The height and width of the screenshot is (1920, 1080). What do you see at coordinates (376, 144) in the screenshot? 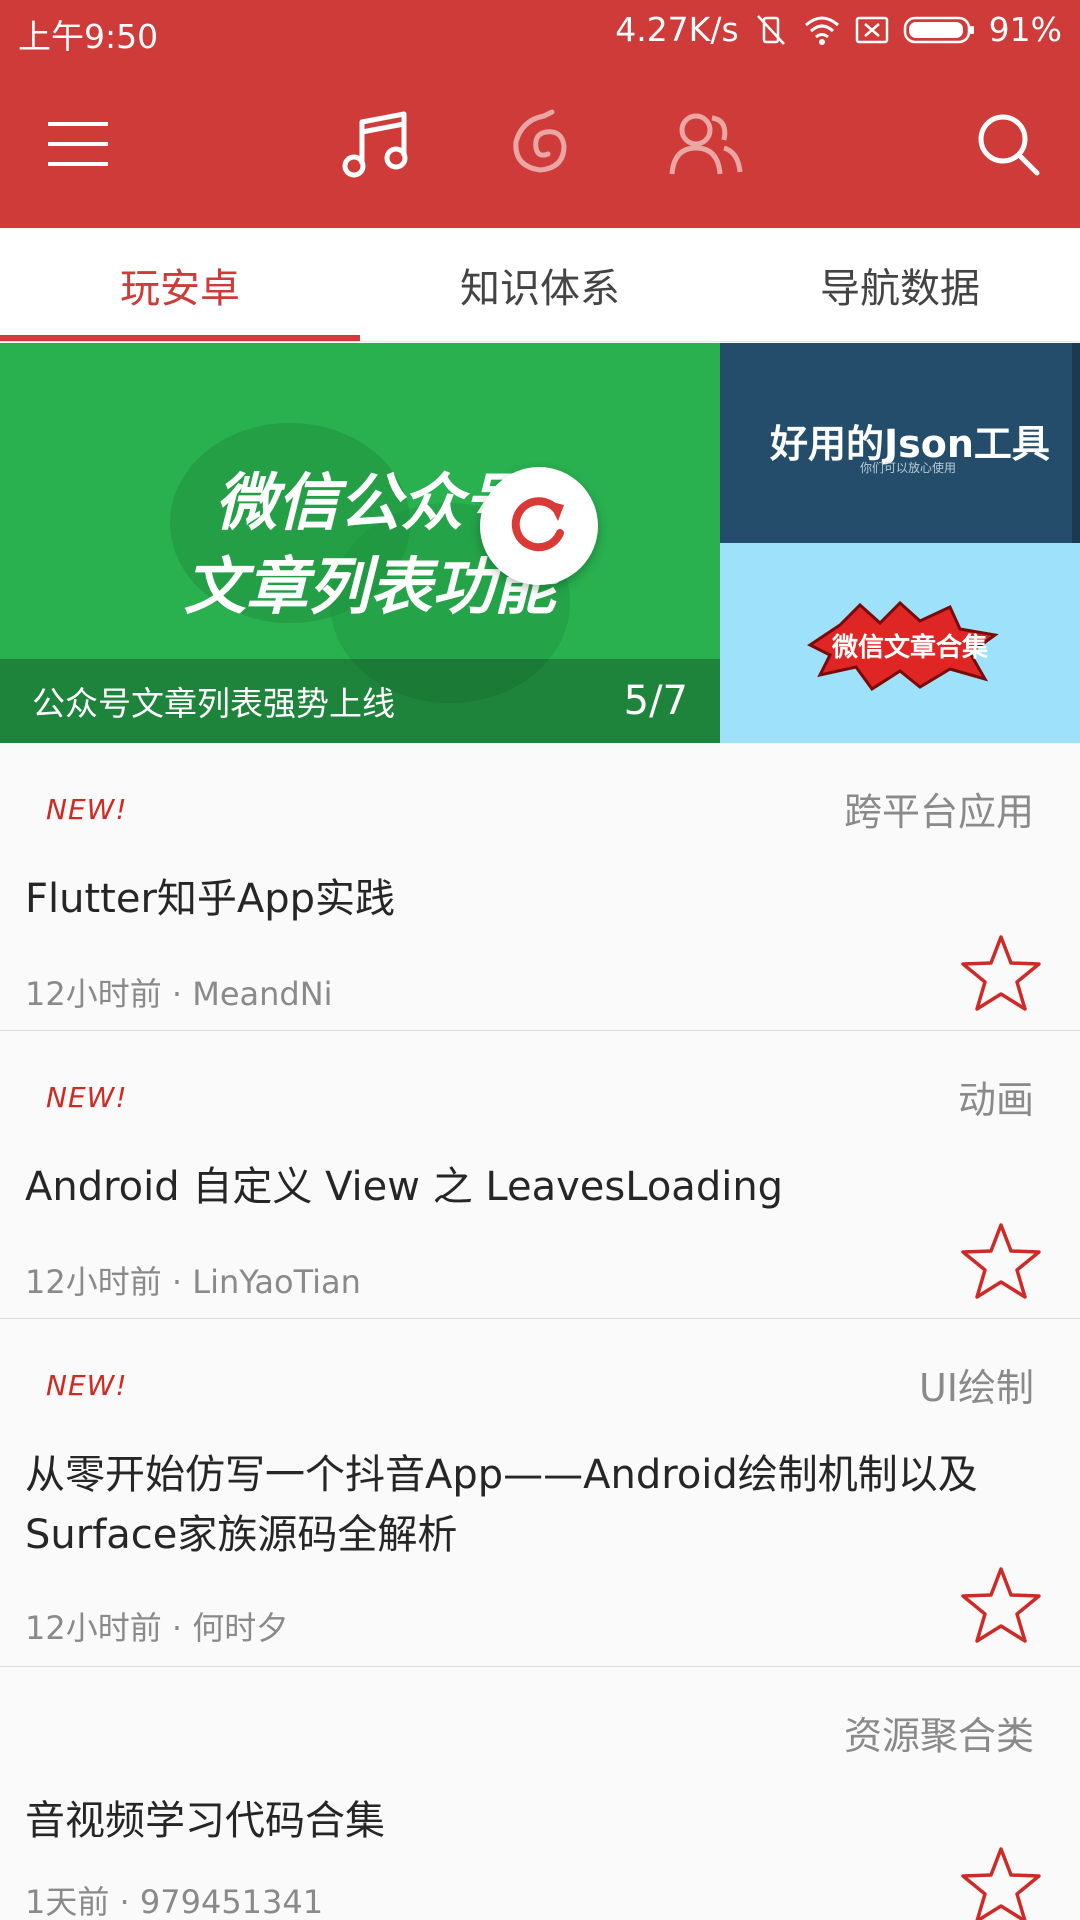
I see `music-icon` at bounding box center [376, 144].